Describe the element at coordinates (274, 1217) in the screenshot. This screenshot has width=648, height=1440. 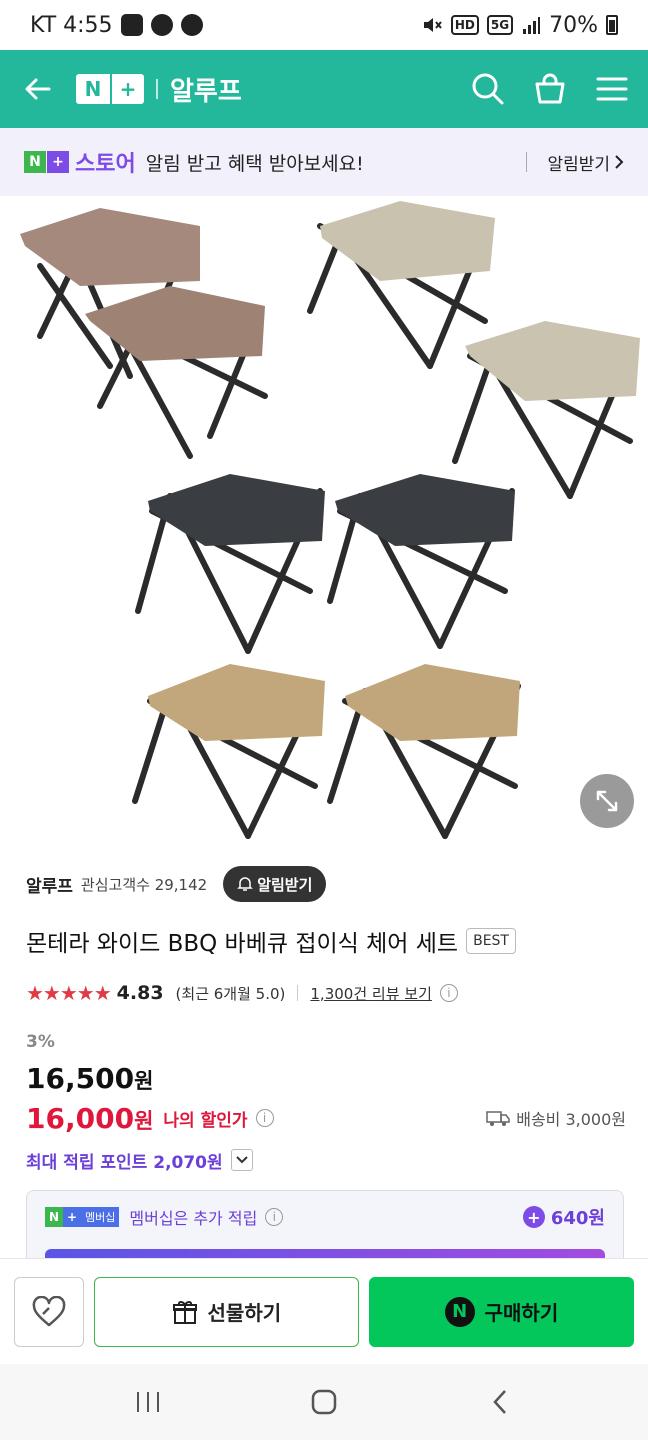
I see `membership-info-icon: i` at that location.